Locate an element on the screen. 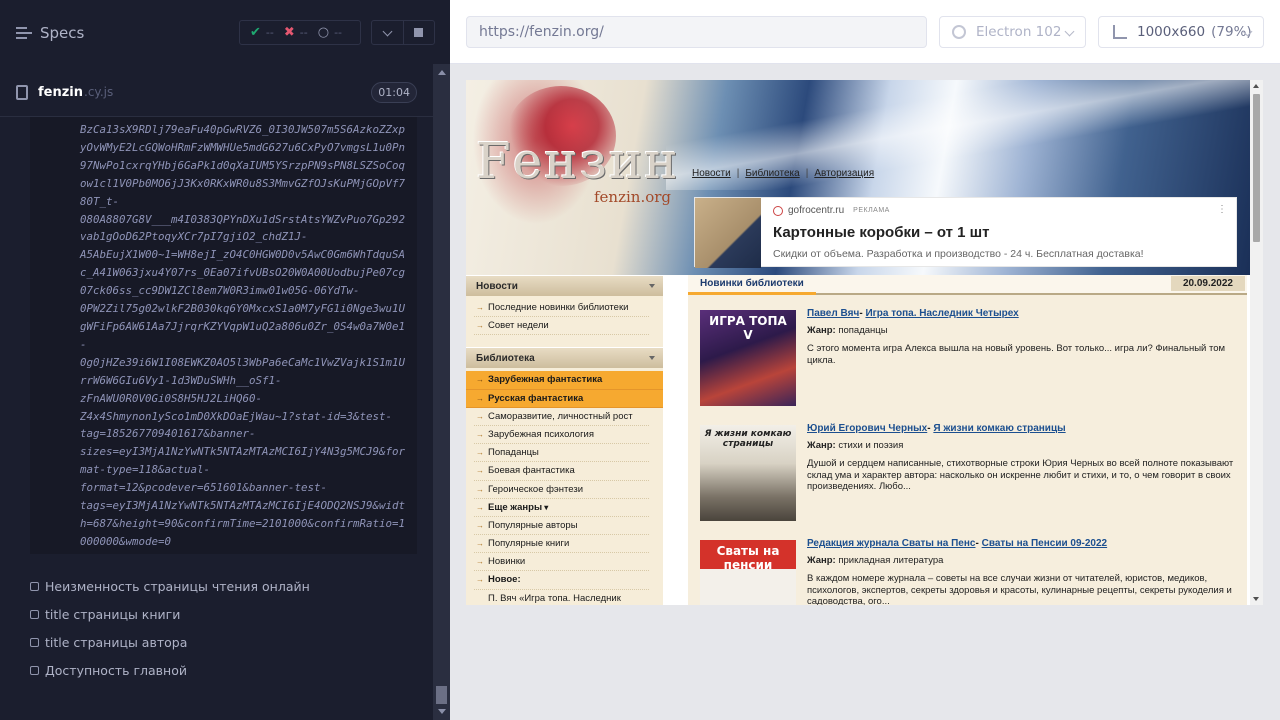 Image resolution: width=1280 pixels, height=720 pixels. reporter-scrollbar is located at coordinates (441, 392).